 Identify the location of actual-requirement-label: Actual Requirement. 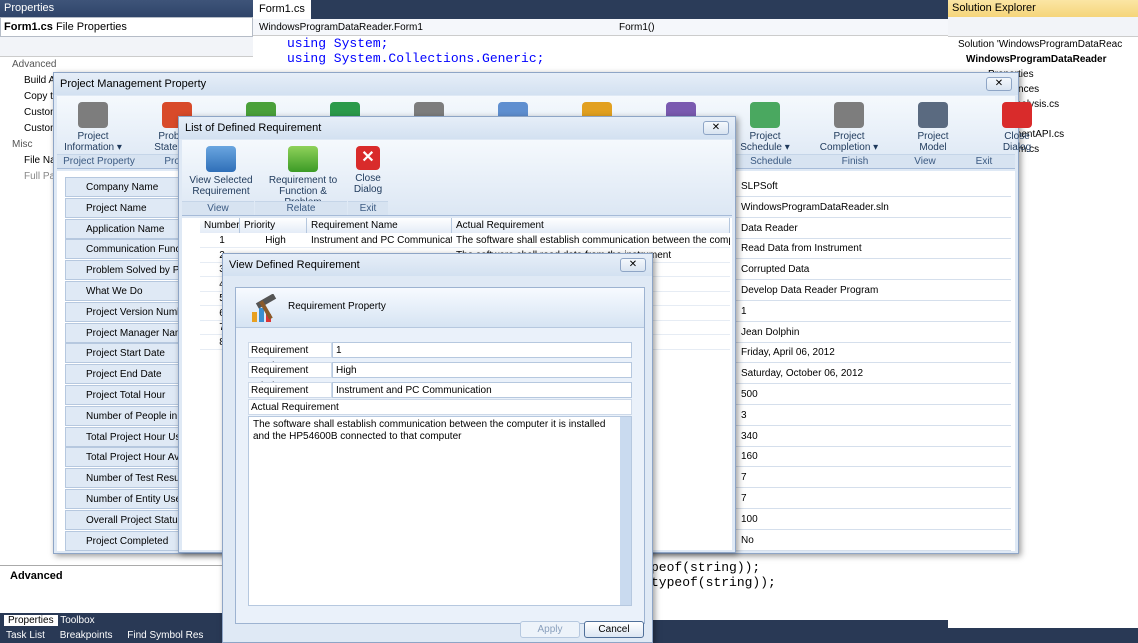
(440, 407).